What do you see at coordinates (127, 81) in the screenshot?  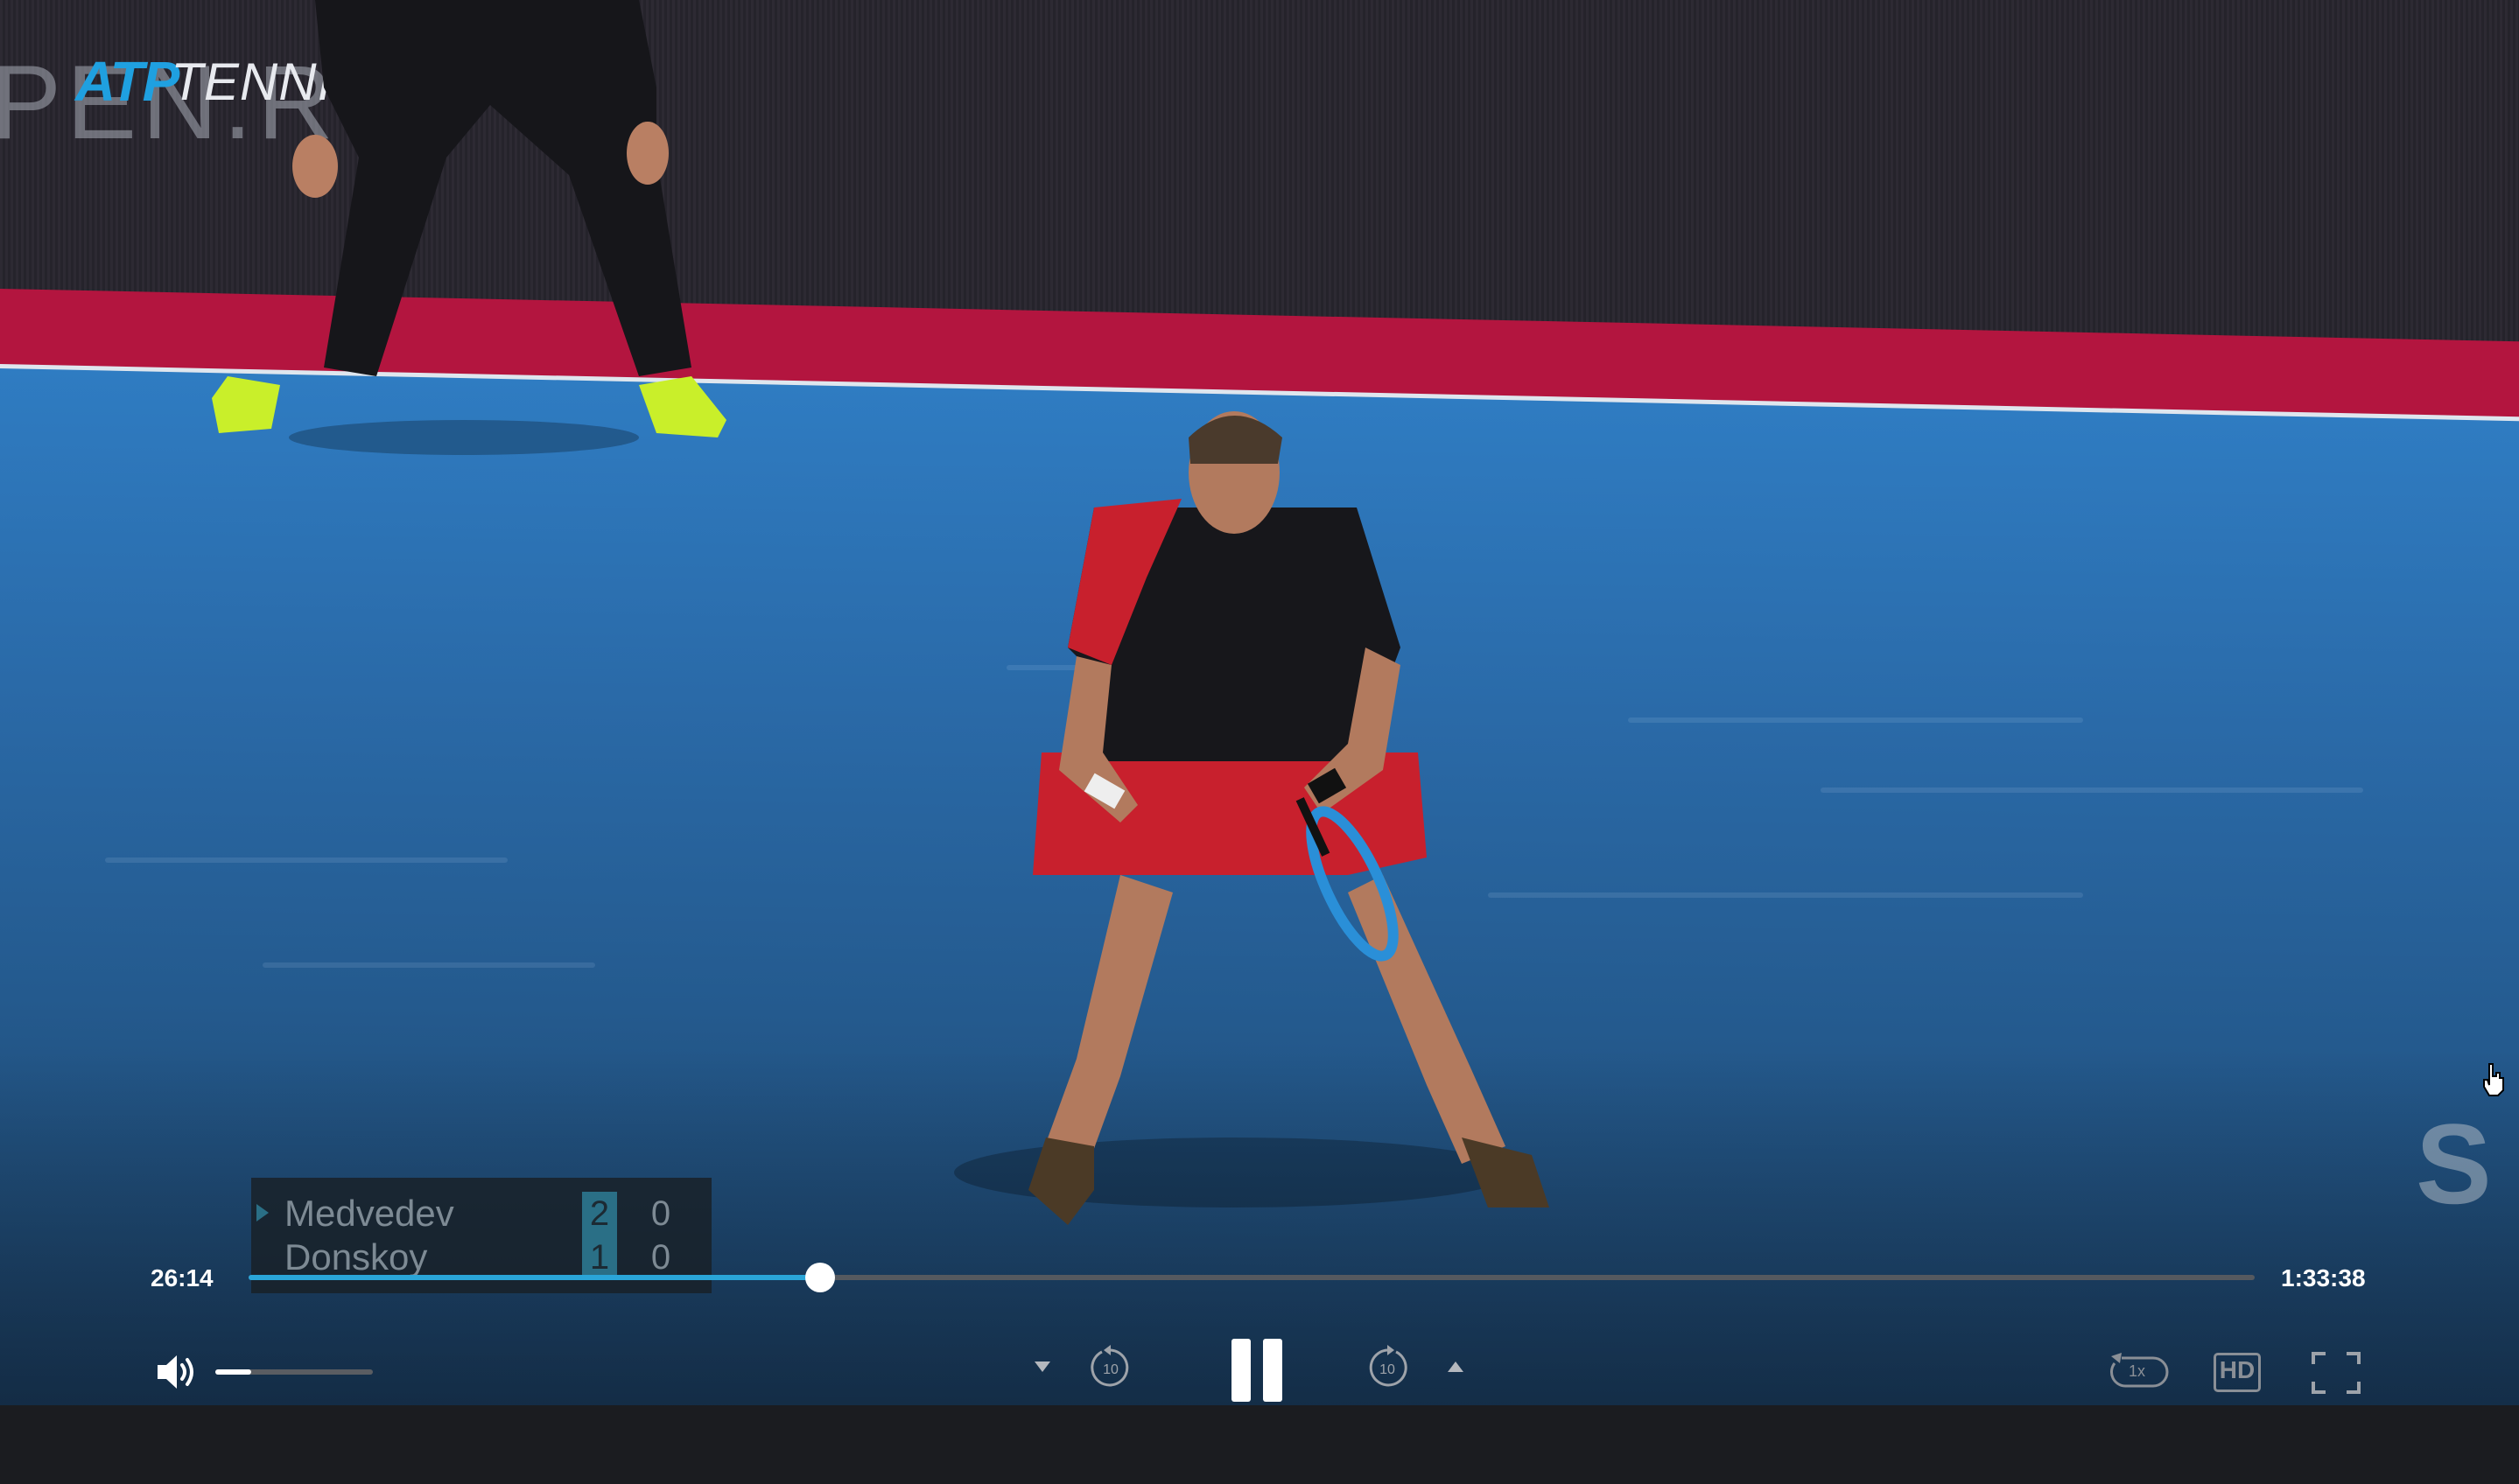 I see `atp-logo-text: ATP` at bounding box center [127, 81].